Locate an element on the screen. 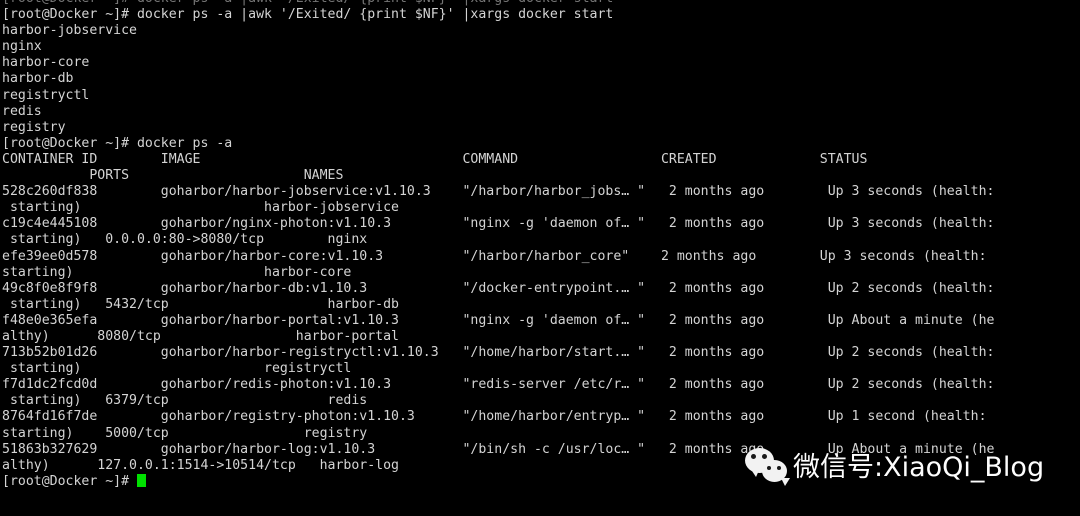  terminal-line: harbor-jobservice is located at coordinates (69, 31).